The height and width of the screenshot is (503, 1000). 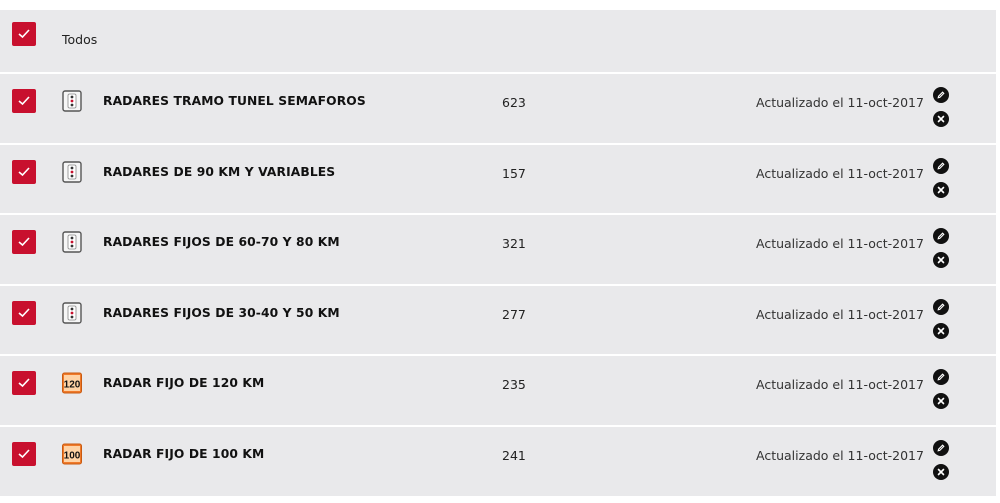 I want to click on item-name: RADAR FIJO DE 100 KM, so click(x=184, y=453).